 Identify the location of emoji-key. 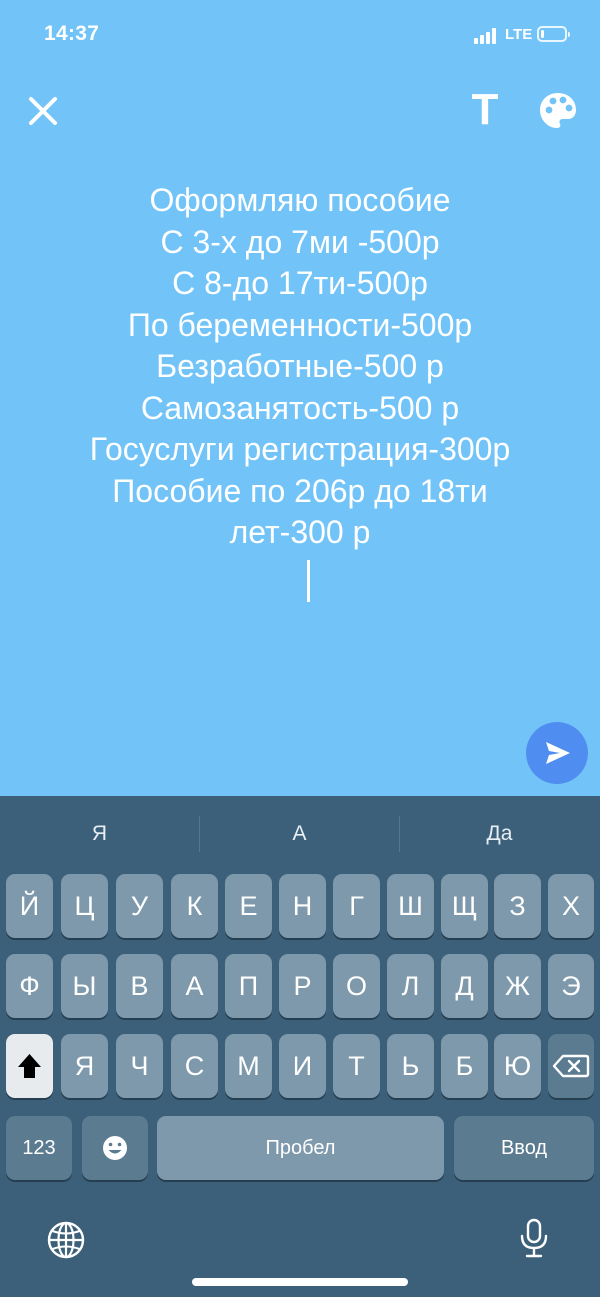
(115, 1148).